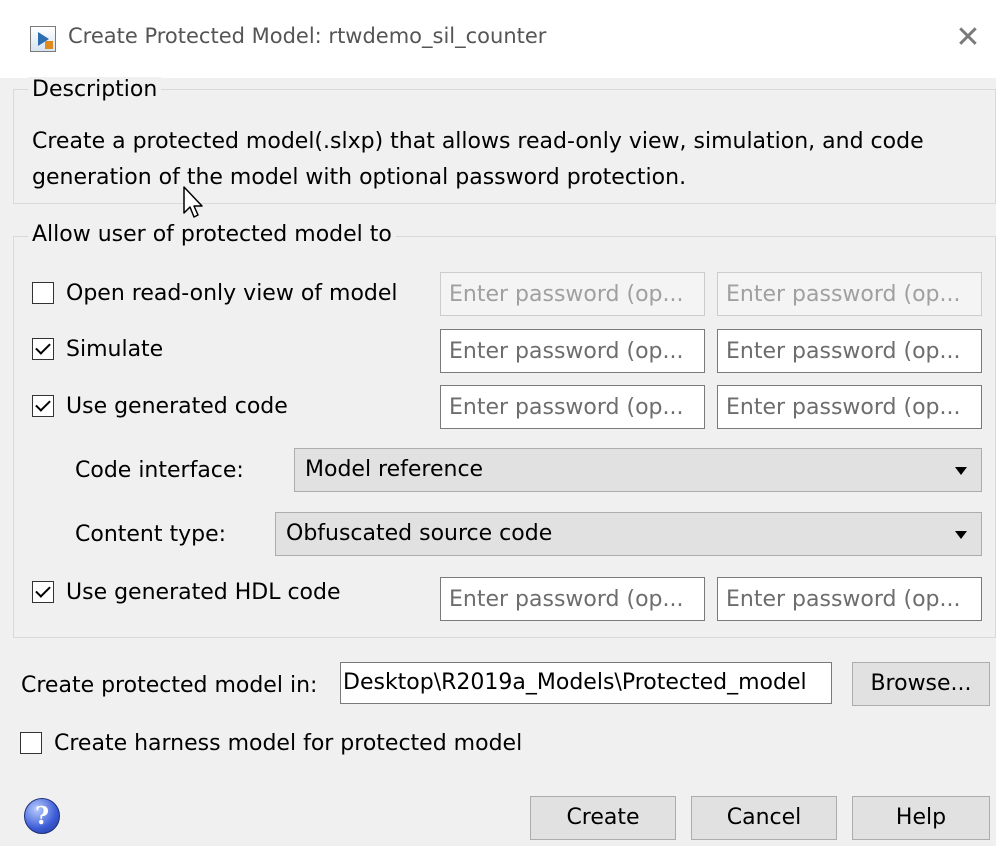  I want to click on generated-code-checkbox, so click(43, 406).